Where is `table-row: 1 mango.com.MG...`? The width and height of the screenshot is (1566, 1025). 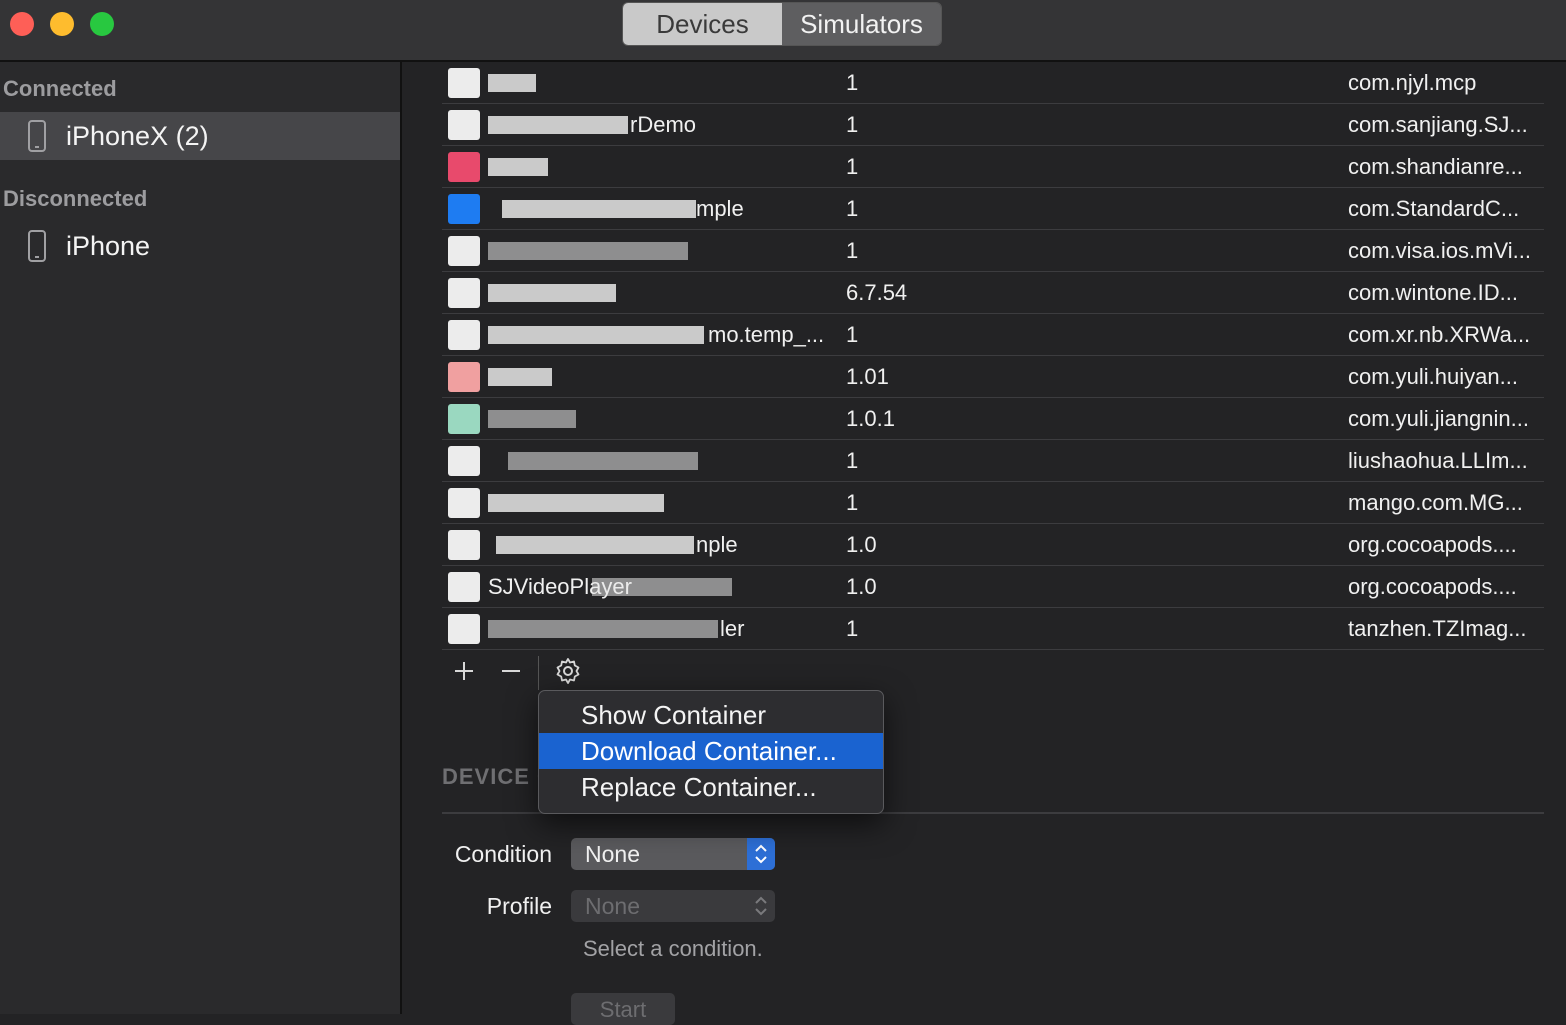
table-row: 1 mango.com.MG... is located at coordinates (993, 503).